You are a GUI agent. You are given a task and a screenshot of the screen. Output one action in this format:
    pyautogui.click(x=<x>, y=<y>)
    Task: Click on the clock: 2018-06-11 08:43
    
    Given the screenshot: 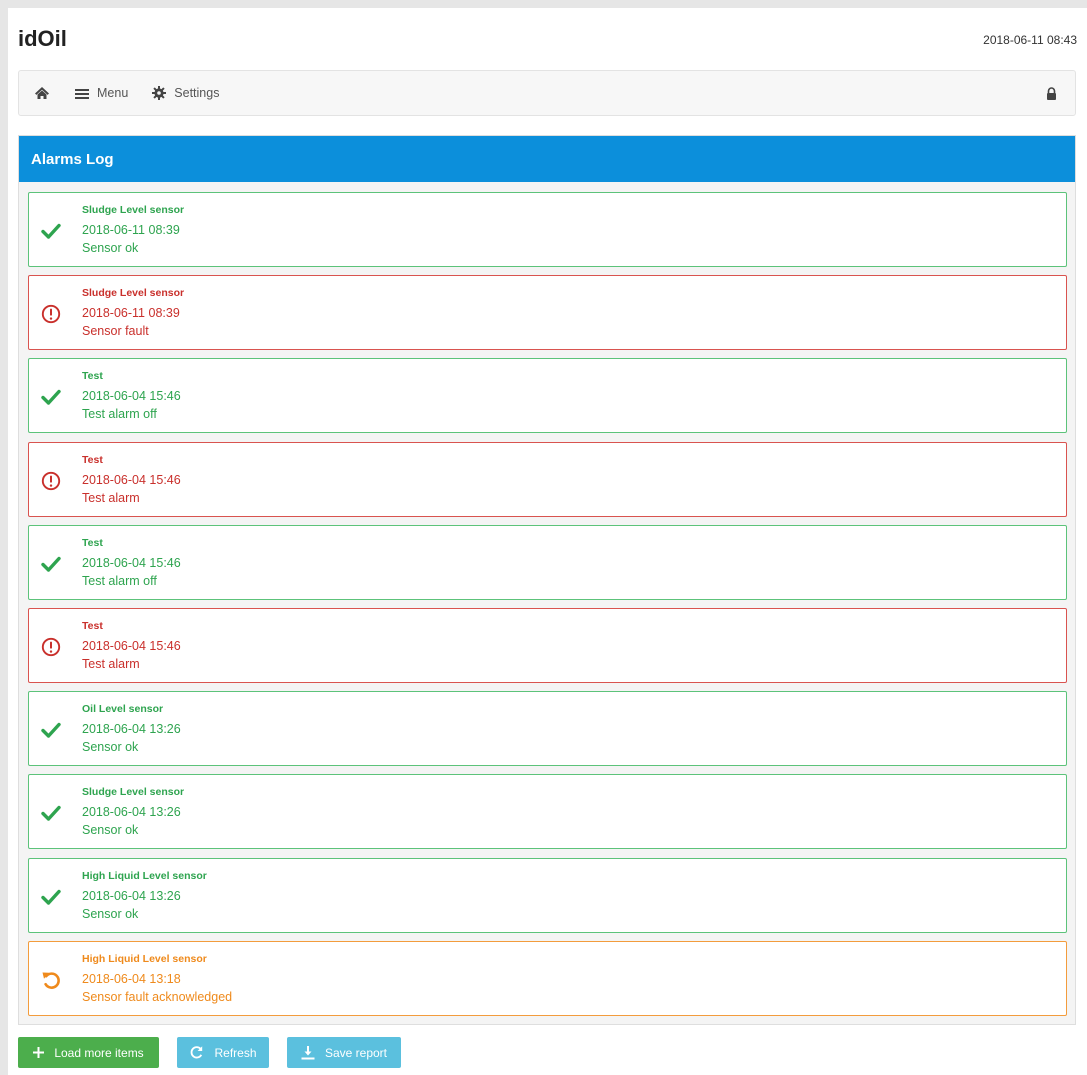 What is the action you would take?
    pyautogui.click(x=1030, y=40)
    